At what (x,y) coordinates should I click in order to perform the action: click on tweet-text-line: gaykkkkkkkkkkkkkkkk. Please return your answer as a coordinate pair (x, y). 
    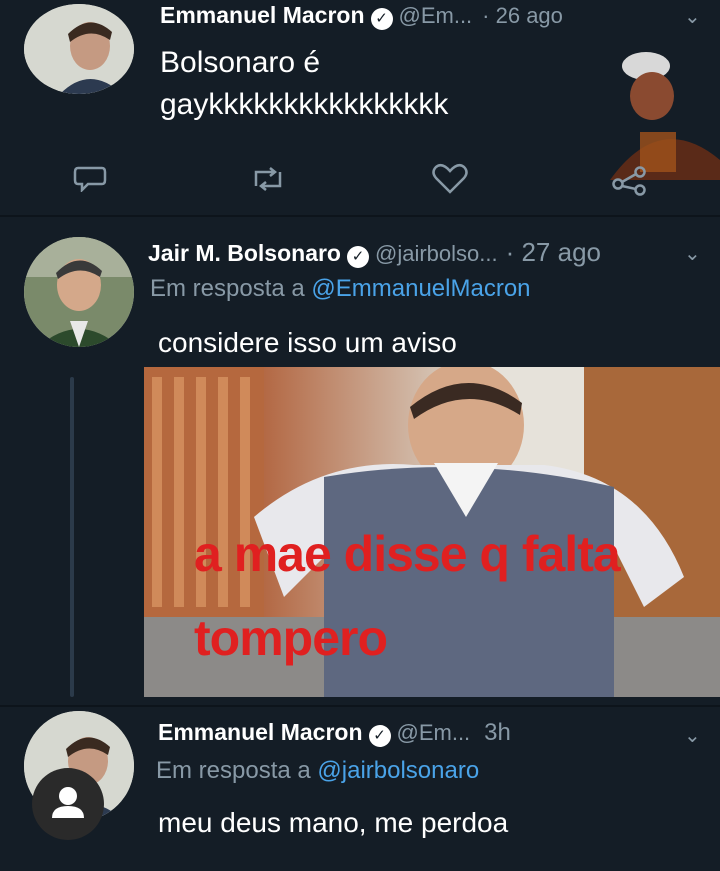
    Looking at the image, I should click on (304, 104).